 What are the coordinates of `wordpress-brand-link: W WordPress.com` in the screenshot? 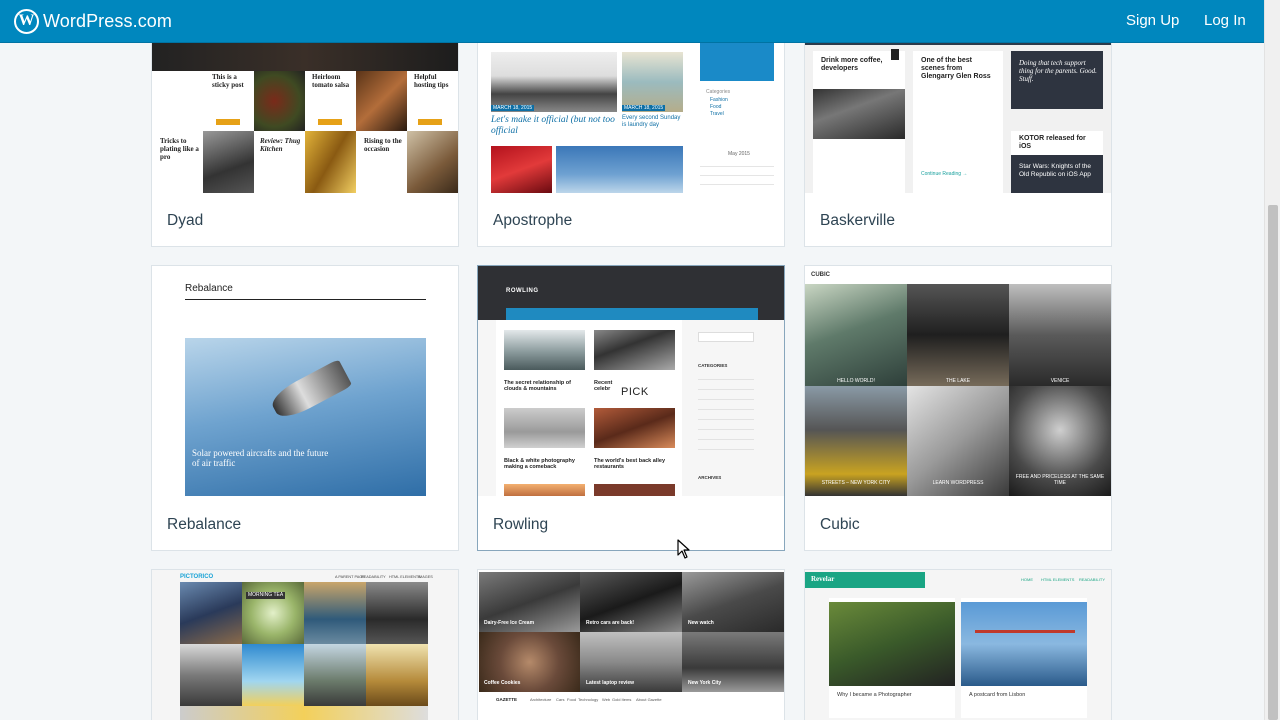 It's located at (93, 21).